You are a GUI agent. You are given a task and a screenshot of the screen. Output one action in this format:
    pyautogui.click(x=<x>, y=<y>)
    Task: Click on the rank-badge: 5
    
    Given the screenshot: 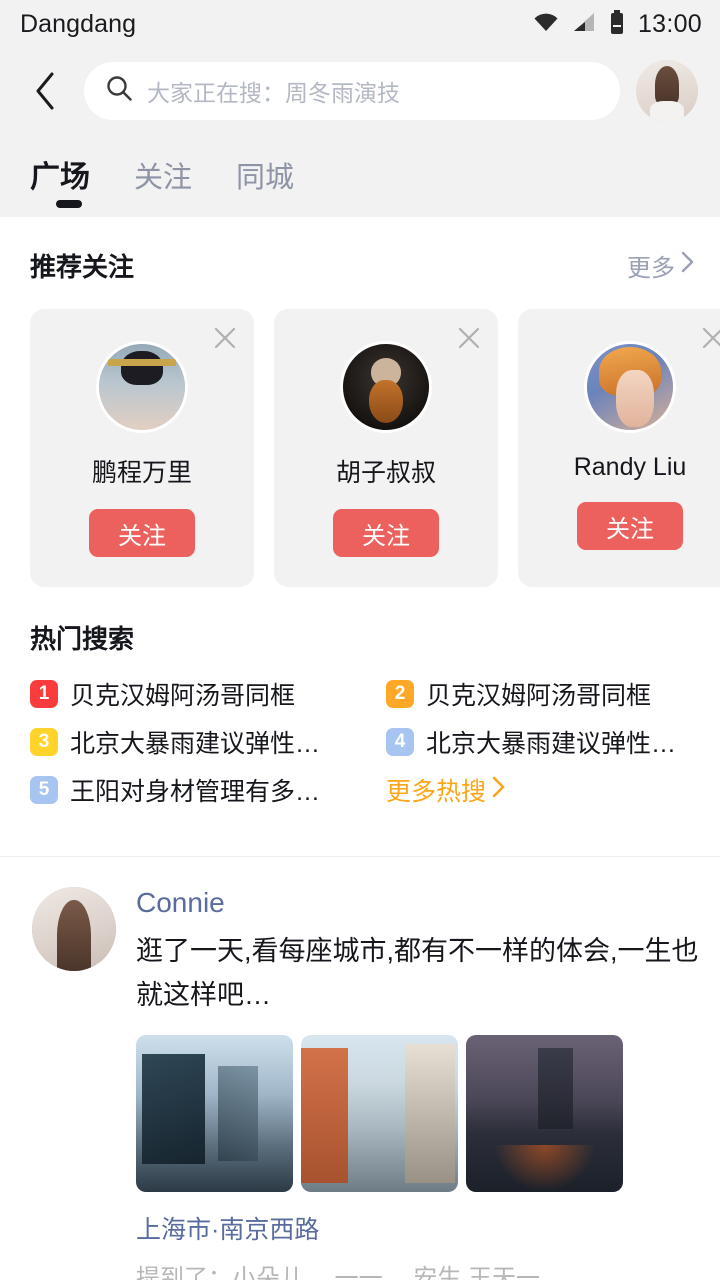 What is the action you would take?
    pyautogui.click(x=44, y=790)
    